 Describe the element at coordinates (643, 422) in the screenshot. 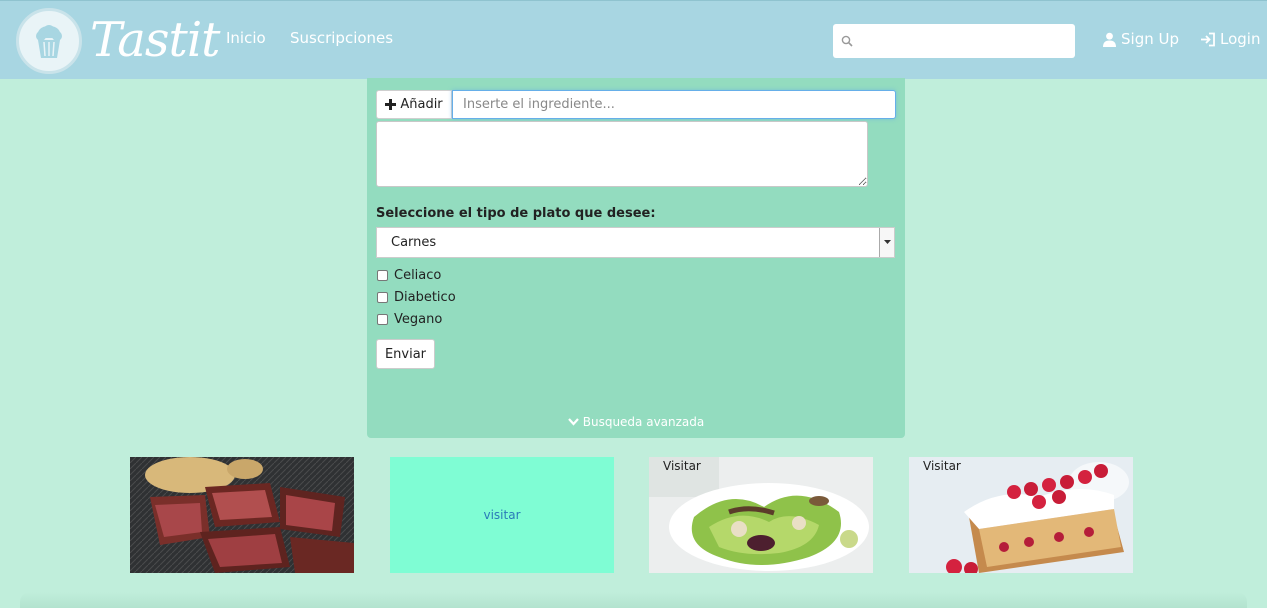

I see `advanced-search-label: Busqueda avanzada` at that location.